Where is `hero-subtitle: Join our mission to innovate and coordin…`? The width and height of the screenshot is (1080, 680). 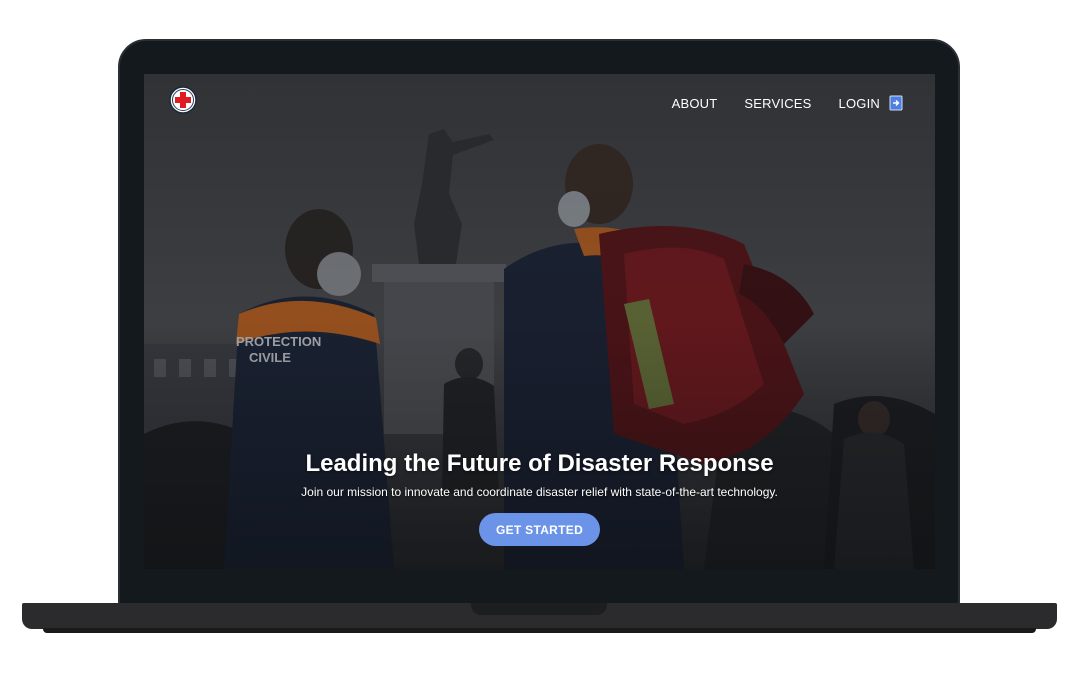
hero-subtitle: Join our mission to innovate and coordin… is located at coordinates (539, 492).